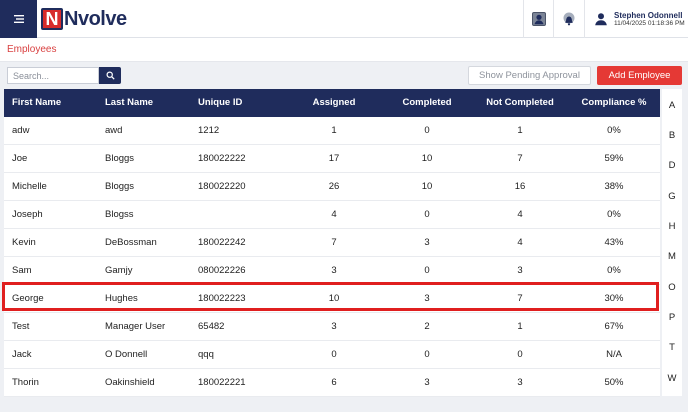 This screenshot has height=412, width=688. I want to click on cell-compliance: 43%, so click(614, 242).